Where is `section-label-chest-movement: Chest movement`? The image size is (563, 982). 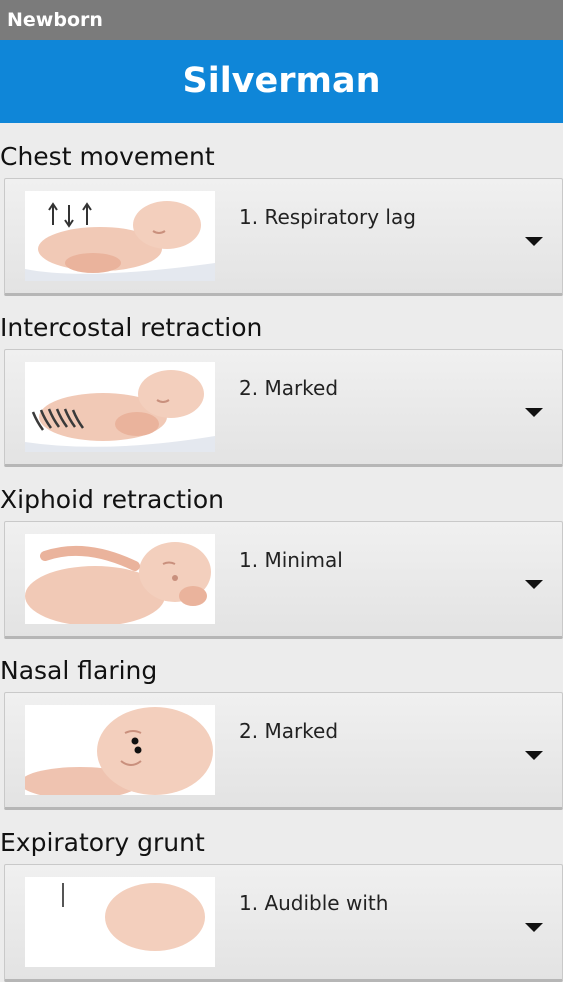
section-label-chest-movement: Chest movement is located at coordinates (107, 156).